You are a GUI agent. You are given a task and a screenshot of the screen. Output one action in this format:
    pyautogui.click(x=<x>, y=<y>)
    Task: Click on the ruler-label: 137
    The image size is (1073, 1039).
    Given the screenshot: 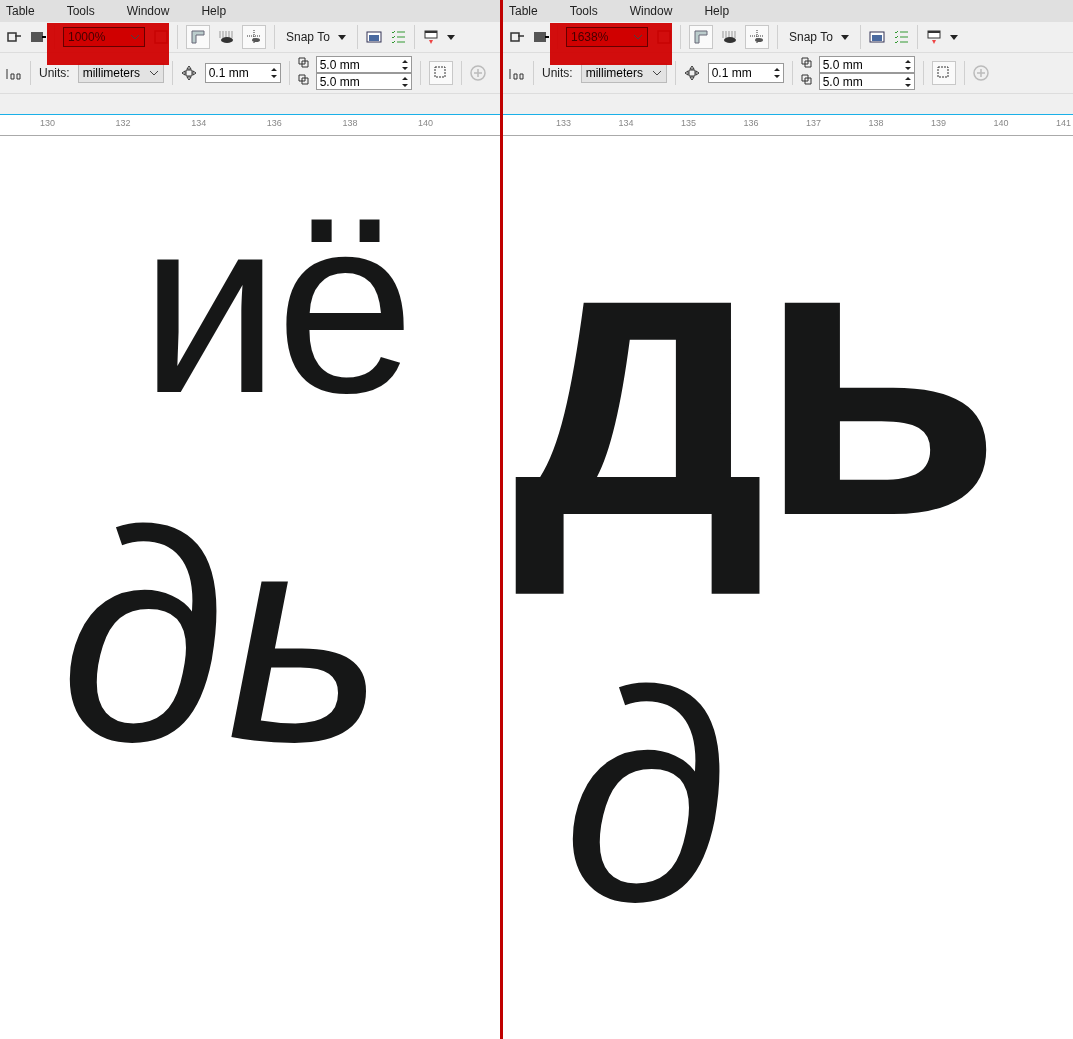 What is the action you would take?
    pyautogui.click(x=814, y=123)
    